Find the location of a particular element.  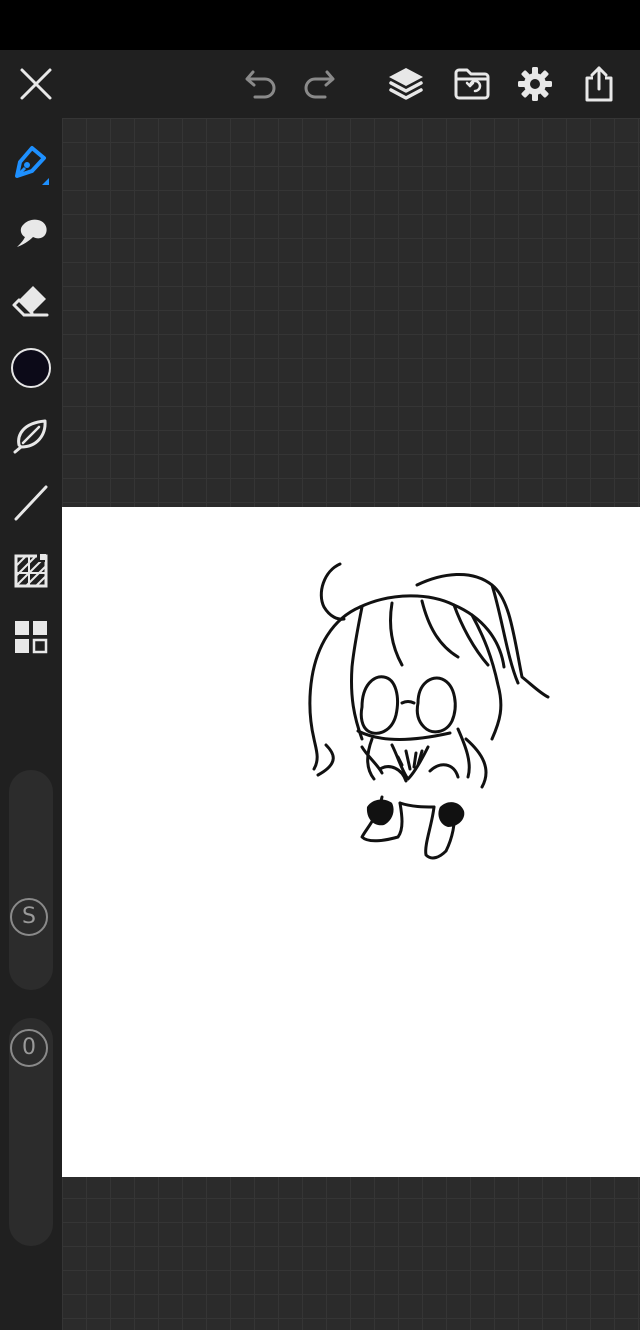

gallery-button is located at coordinates (472, 84).